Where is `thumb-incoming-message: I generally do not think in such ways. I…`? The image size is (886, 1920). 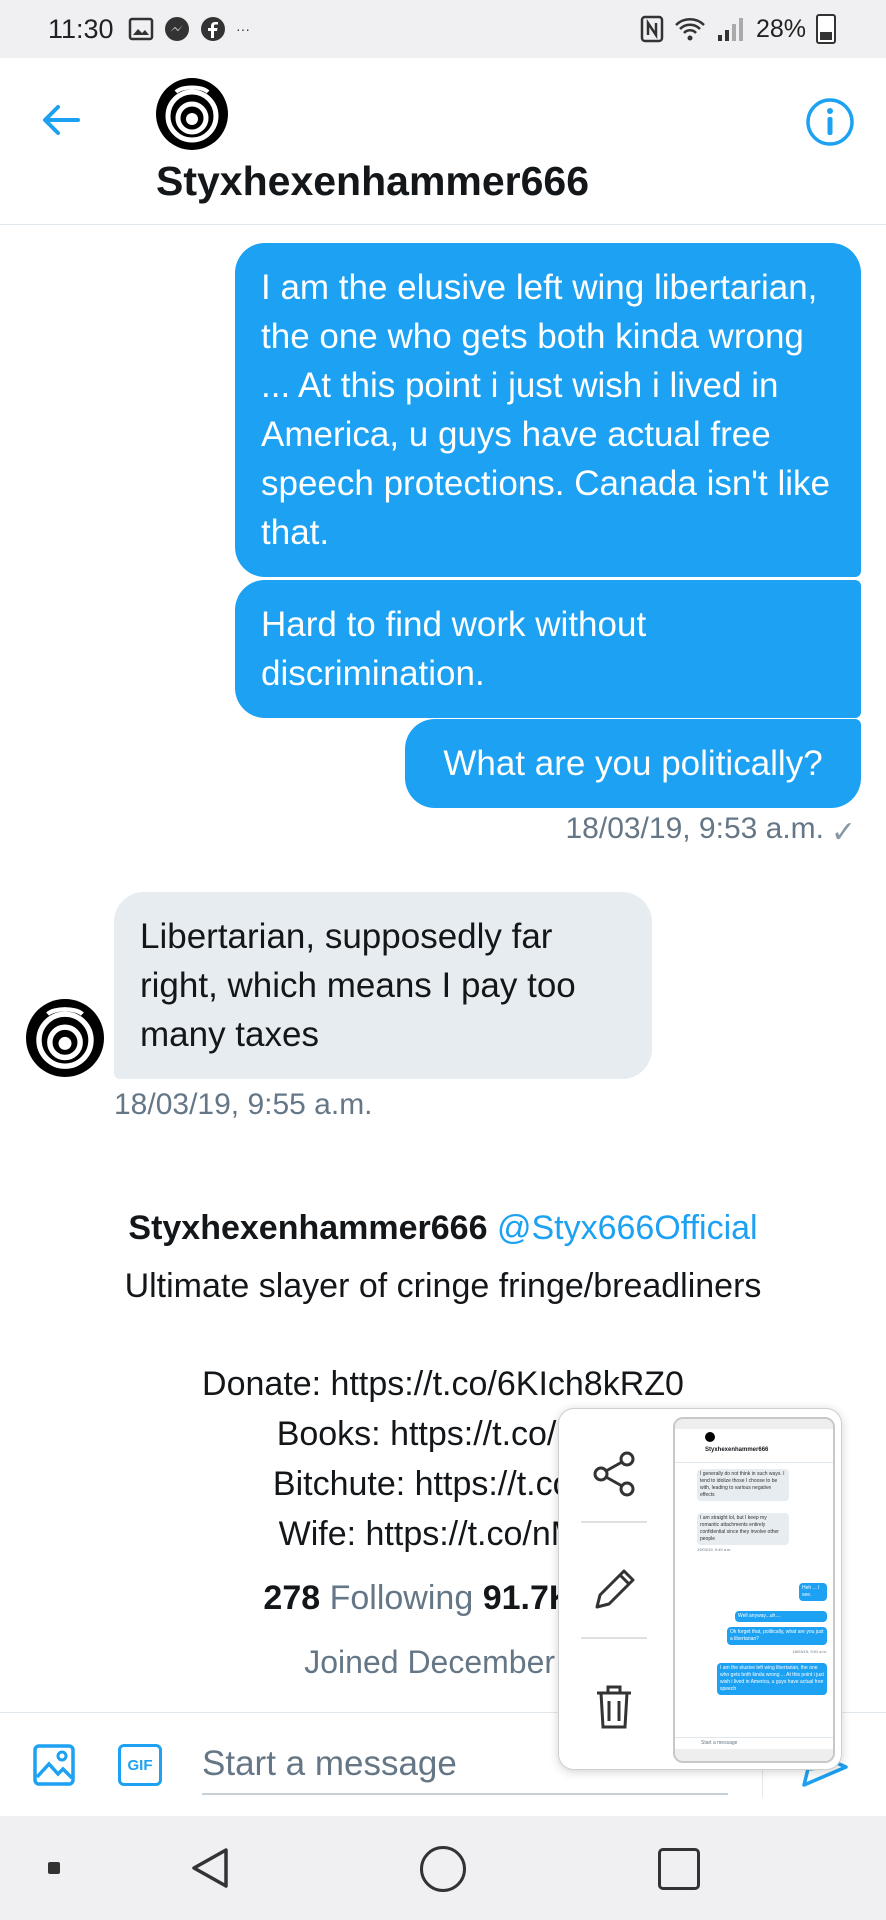 thumb-incoming-message: I generally do not think in such ways. I… is located at coordinates (743, 1485).